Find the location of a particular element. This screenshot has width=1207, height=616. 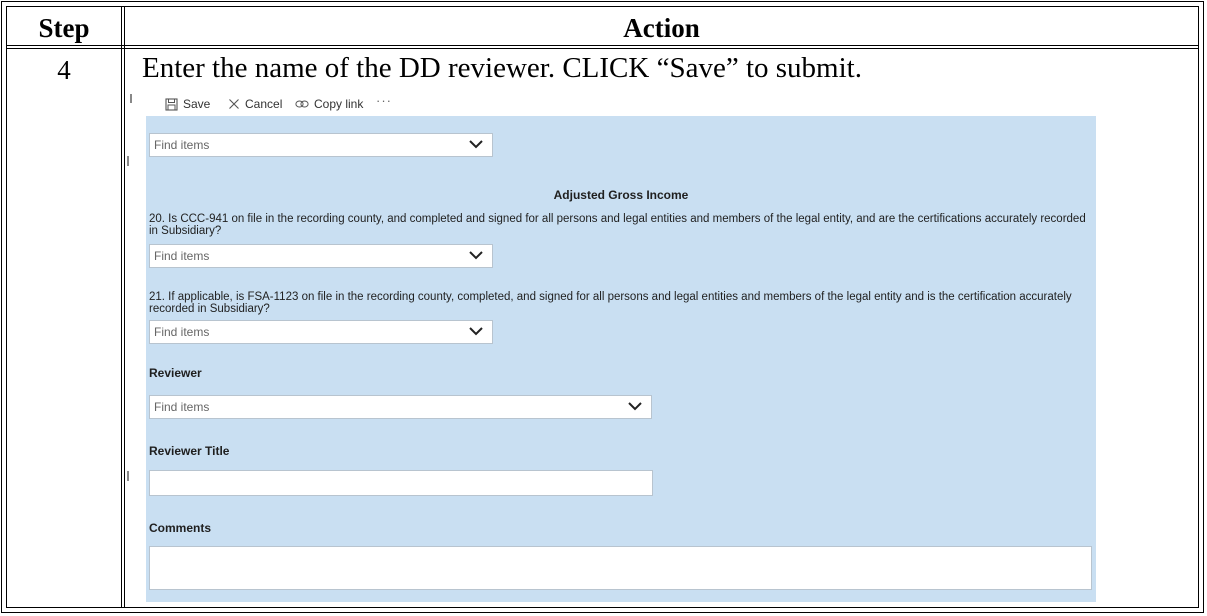

save-label: Save is located at coordinates (197, 104).